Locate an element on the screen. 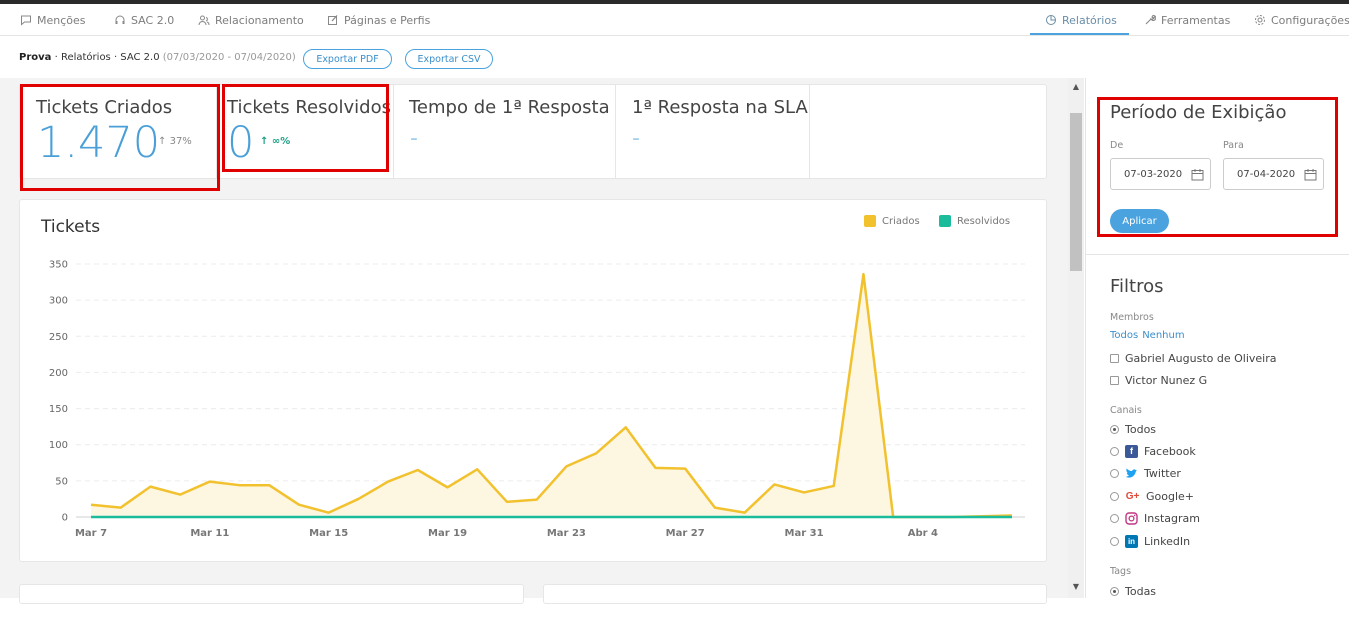 The image size is (1349, 625). channel-label: Todos is located at coordinates (1141, 429).